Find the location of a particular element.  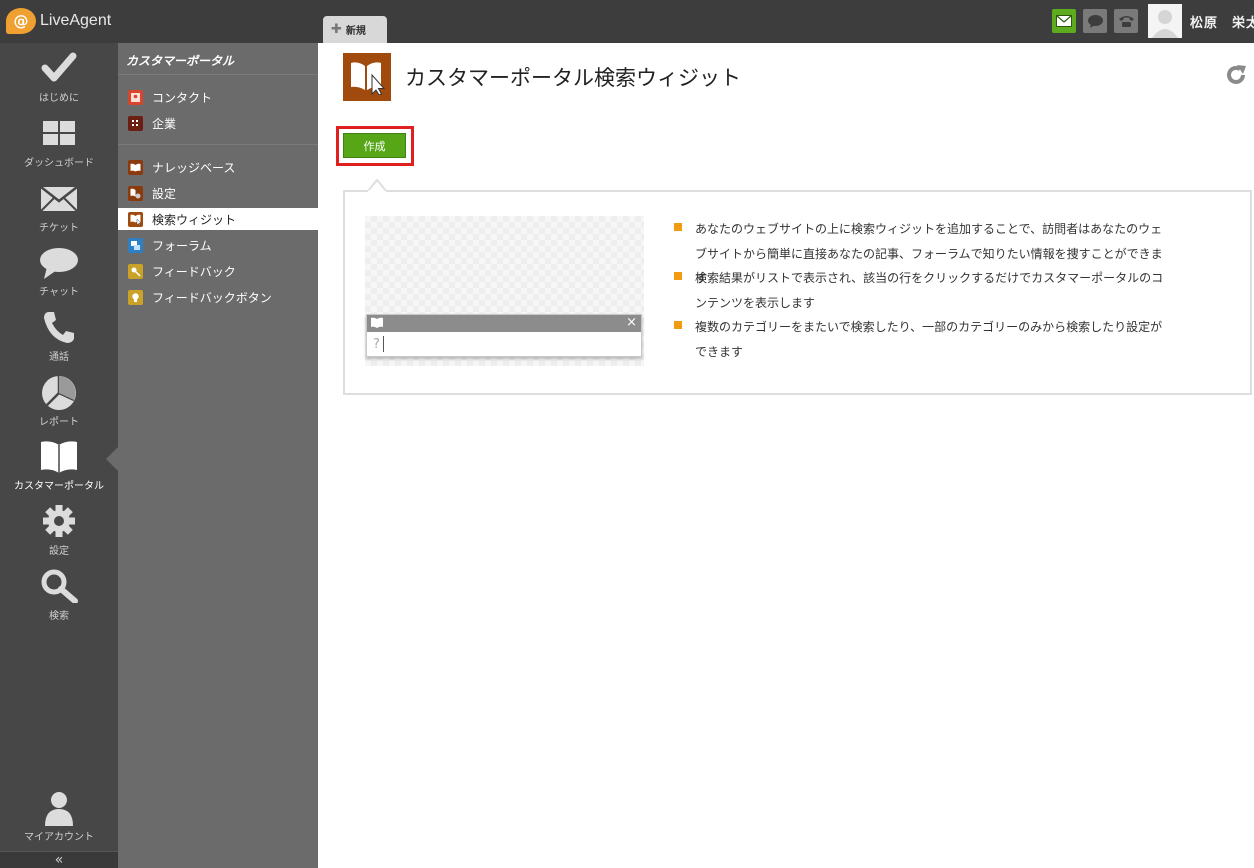

nav-label: チケット is located at coordinates (59, 228).